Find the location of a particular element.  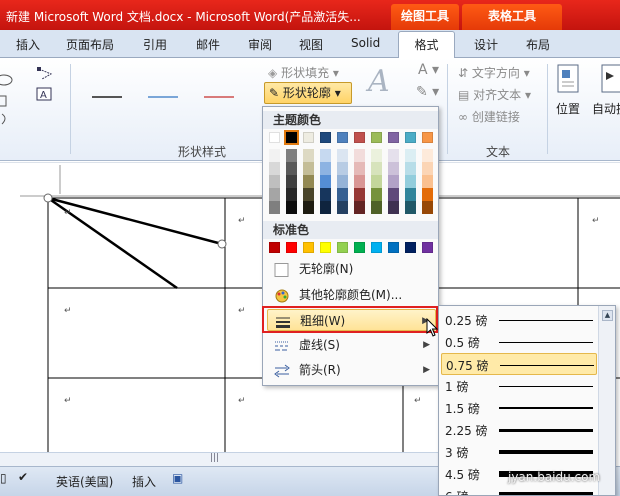

scroll-up-icon: ▲ is located at coordinates (607, 315).